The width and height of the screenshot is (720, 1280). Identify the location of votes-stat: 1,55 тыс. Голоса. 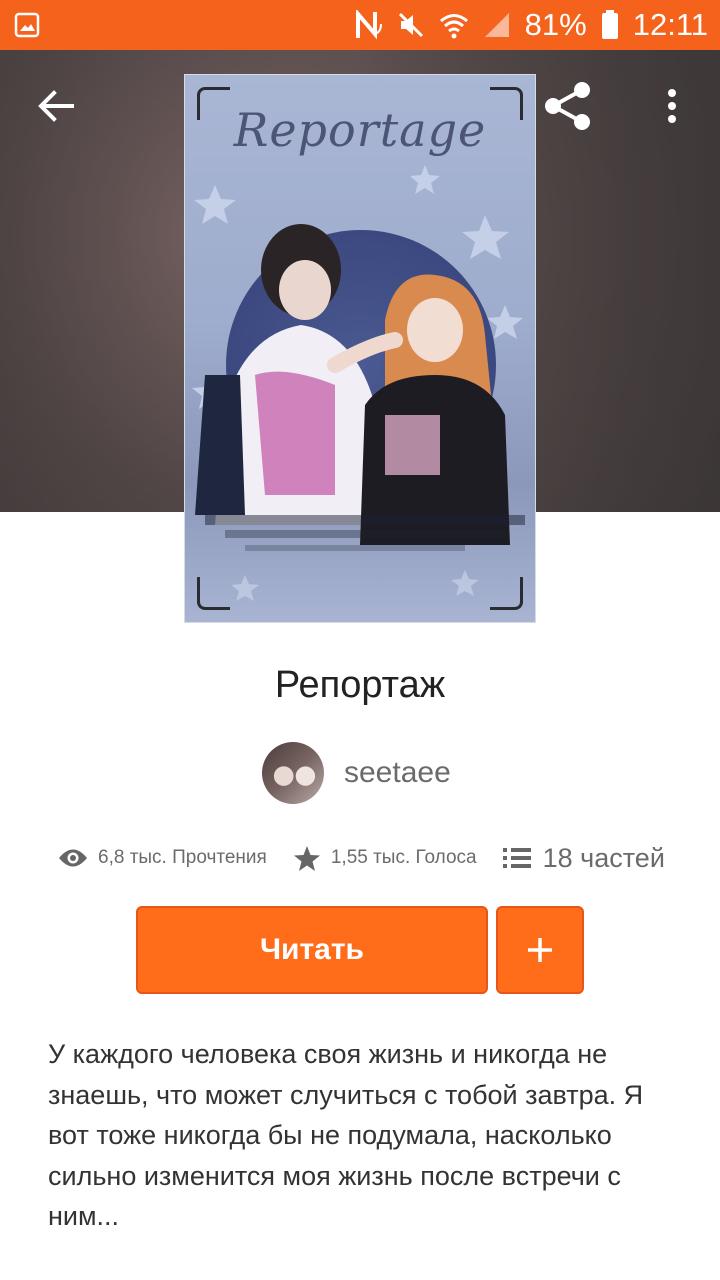
(385, 858).